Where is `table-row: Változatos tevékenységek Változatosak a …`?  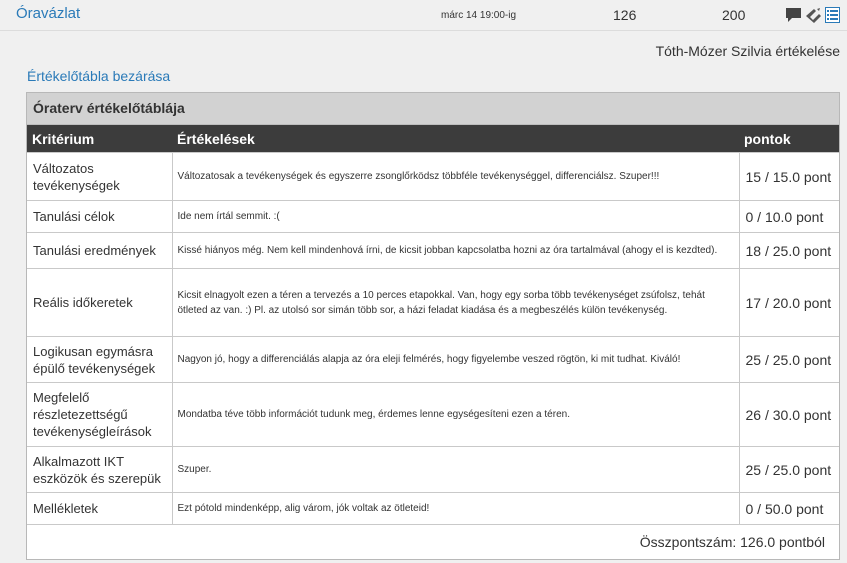
table-row: Változatos tevékenységek Változatosak a … is located at coordinates (433, 176).